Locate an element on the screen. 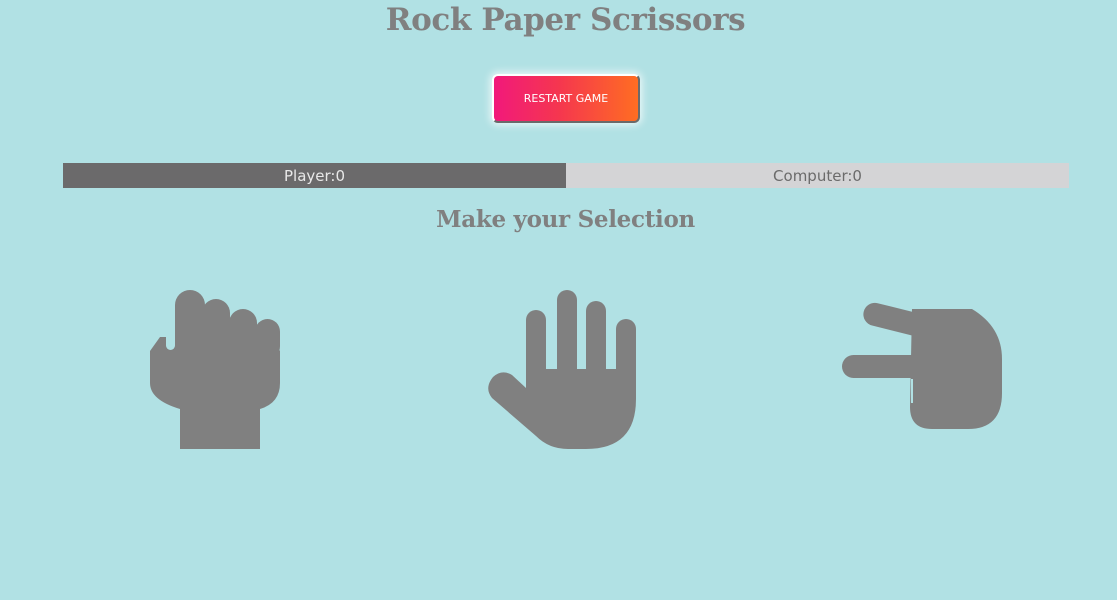 This screenshot has width=1117, height=600. selection-prompt: Make your Selection is located at coordinates (565, 219).